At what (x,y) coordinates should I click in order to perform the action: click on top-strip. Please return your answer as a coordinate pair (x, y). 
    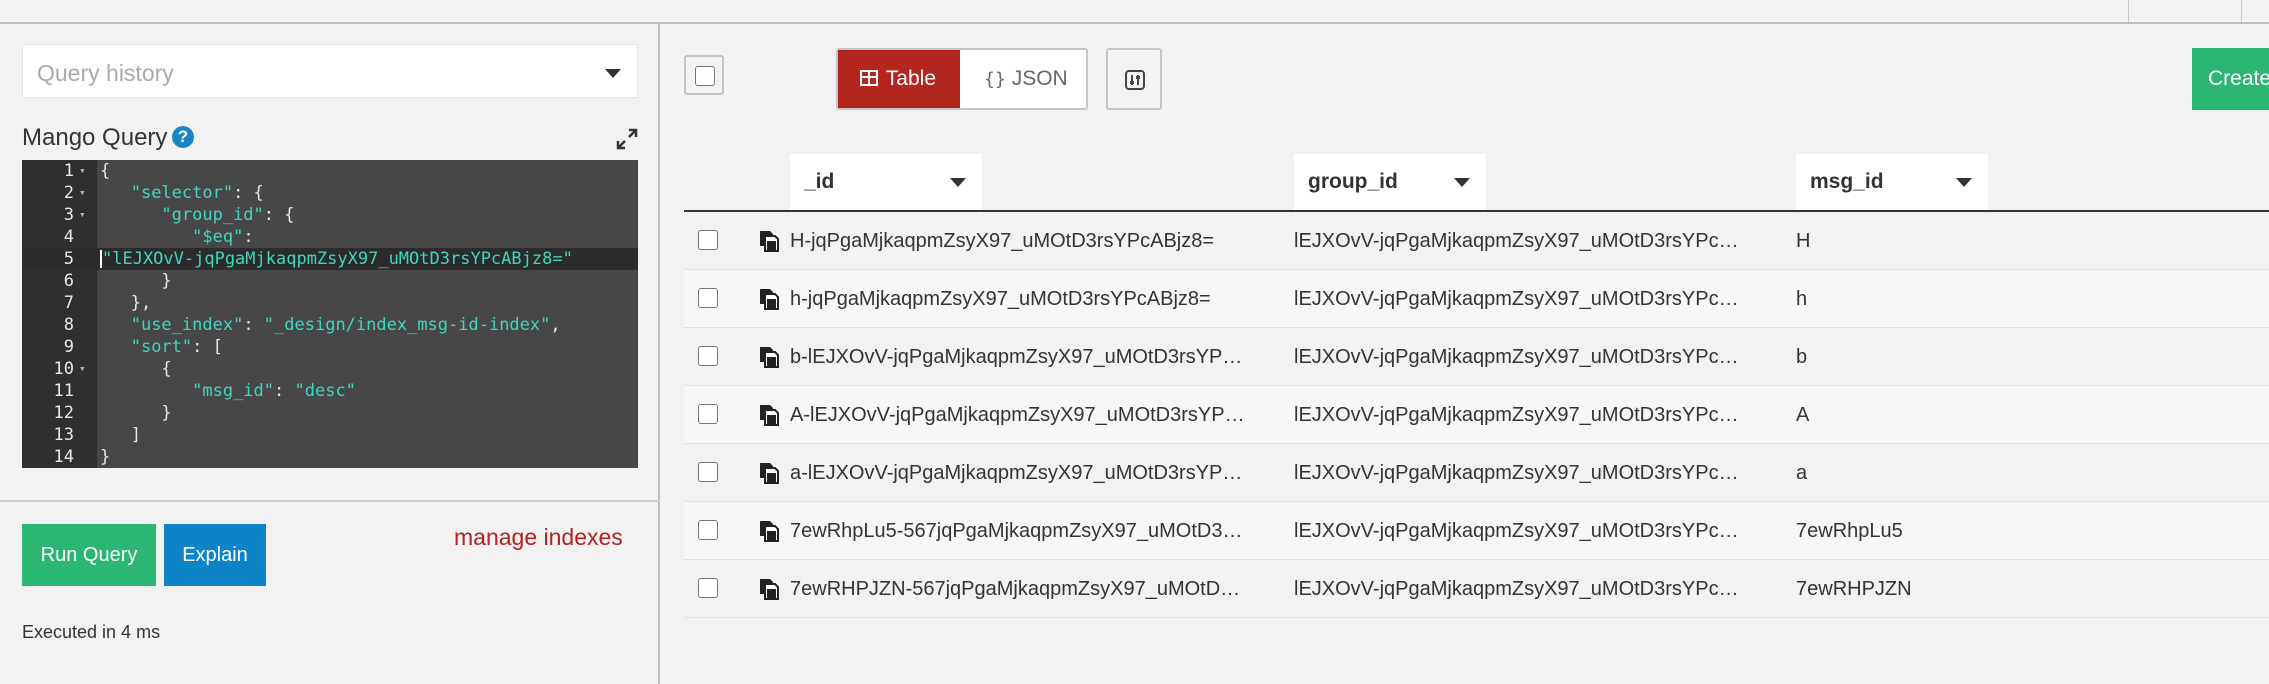
    Looking at the image, I should click on (1134, 12).